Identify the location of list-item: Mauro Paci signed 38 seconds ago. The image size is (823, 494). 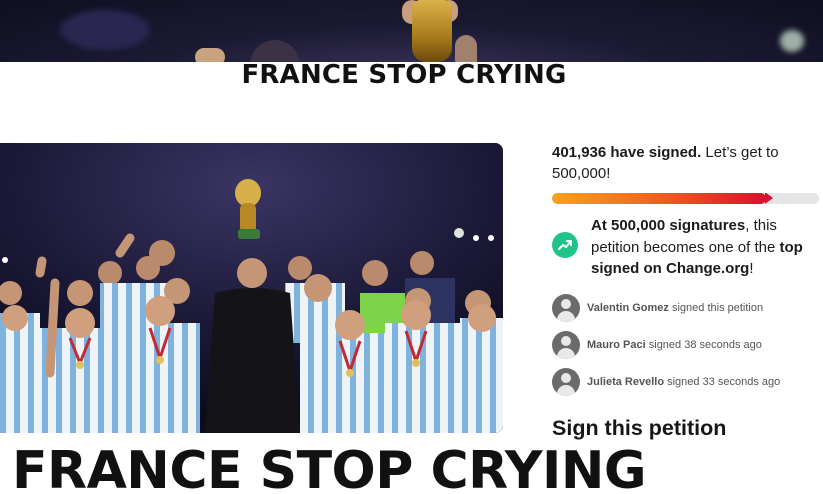
(687, 344).